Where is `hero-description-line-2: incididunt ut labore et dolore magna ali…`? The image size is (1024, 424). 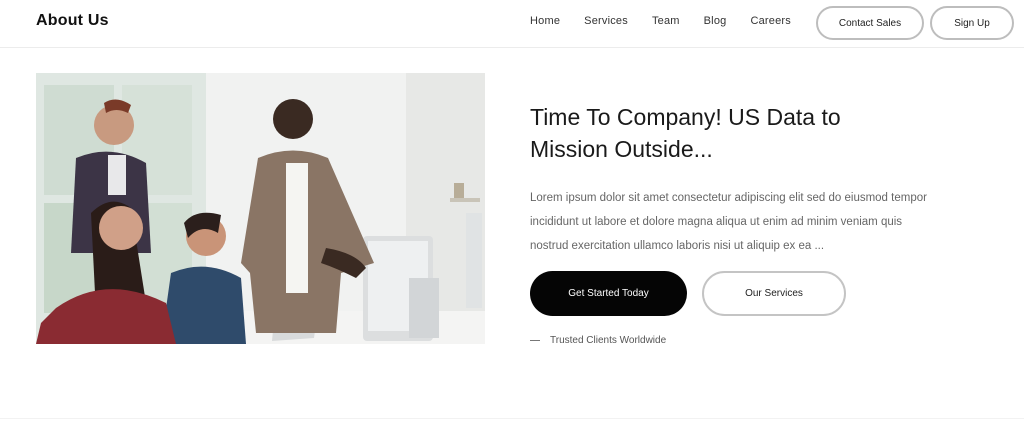 hero-description-line-2: incididunt ut labore et dolore magna ali… is located at coordinates (716, 221).